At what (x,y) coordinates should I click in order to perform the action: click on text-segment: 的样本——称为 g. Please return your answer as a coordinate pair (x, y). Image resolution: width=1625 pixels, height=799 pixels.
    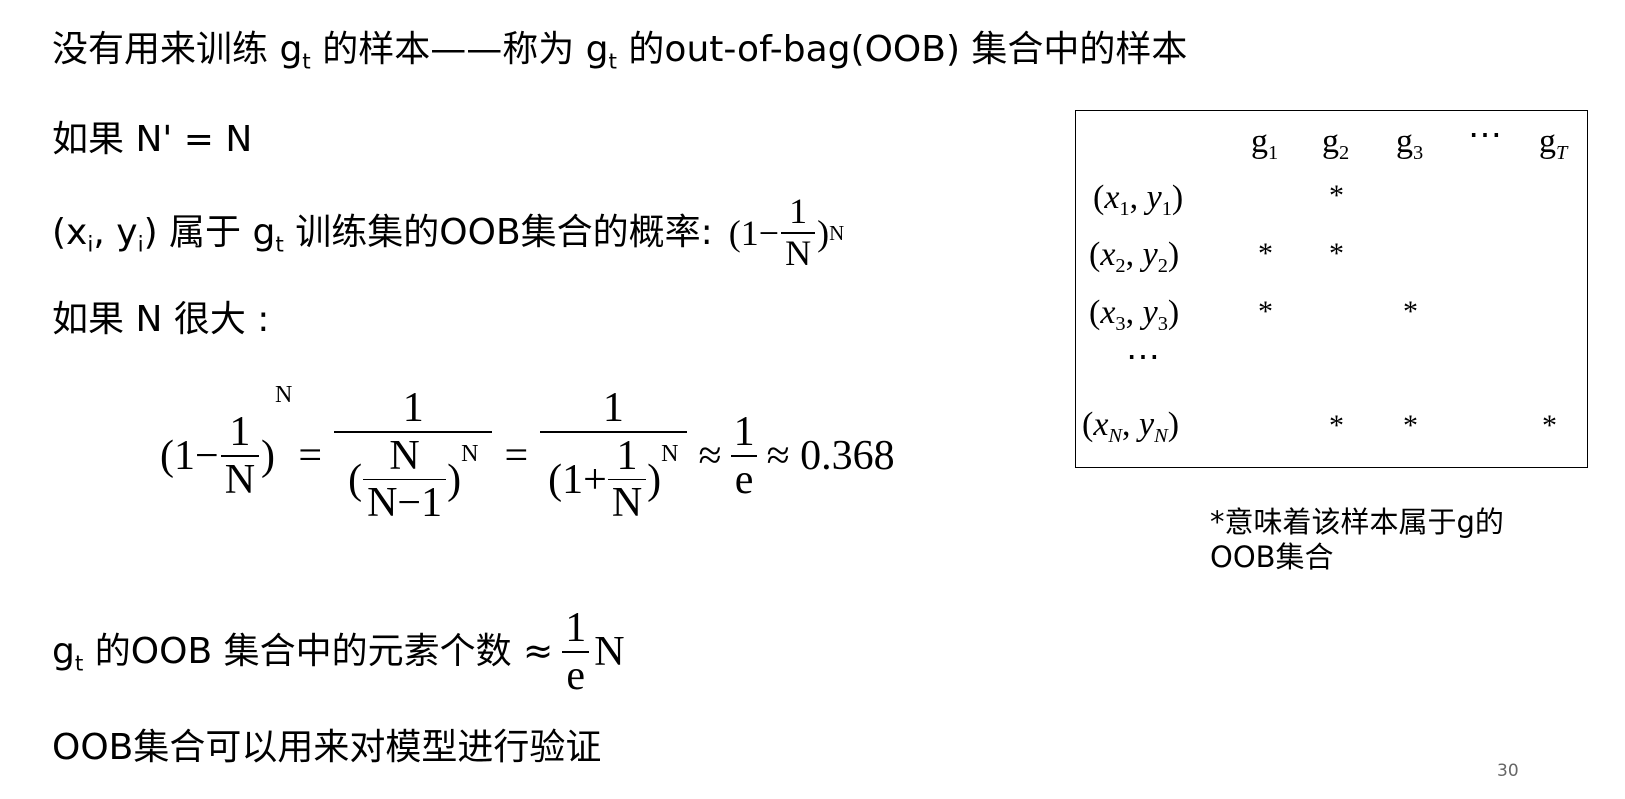
    Looking at the image, I should click on (459, 49).